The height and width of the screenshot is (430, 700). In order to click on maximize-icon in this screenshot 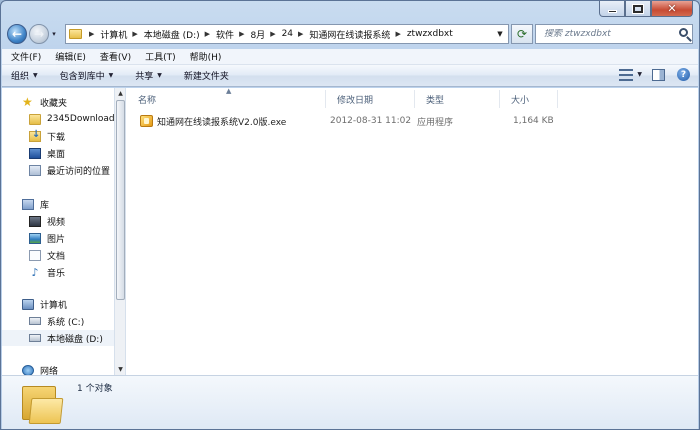, I will do `click(638, 8)`.